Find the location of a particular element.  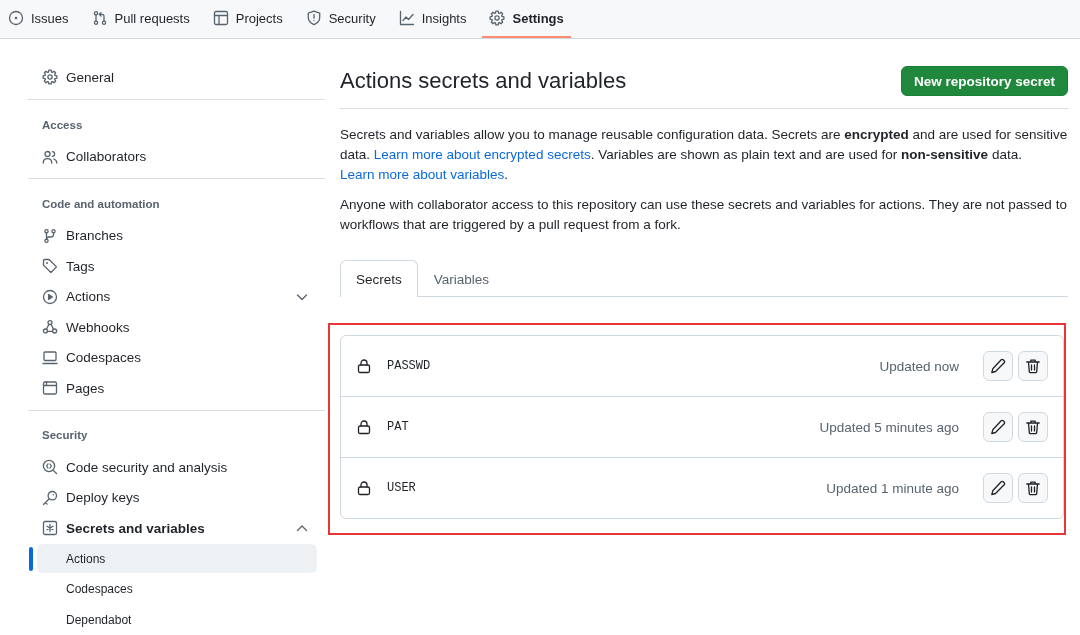

description-text: Anyone with collaborator access to this repository can use these secrets and variables for actions. They are not passed to workflows that are triggered by a pull request from a fork. is located at coordinates (704, 215).